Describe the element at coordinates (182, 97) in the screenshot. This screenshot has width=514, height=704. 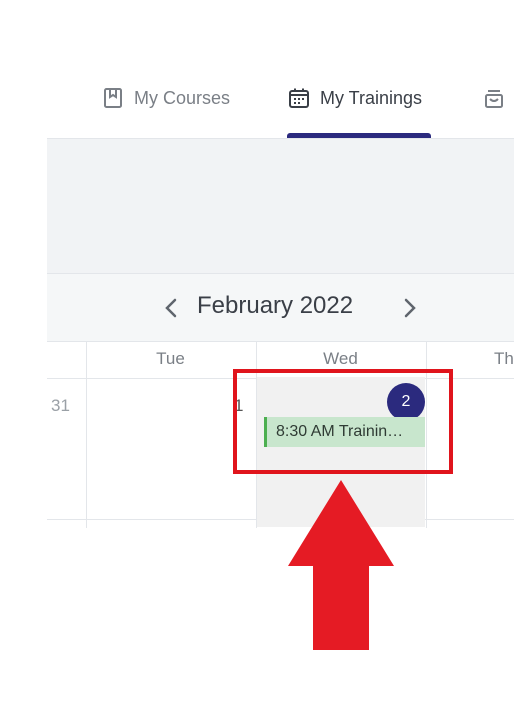
I see `tab-label: My Courses` at that location.